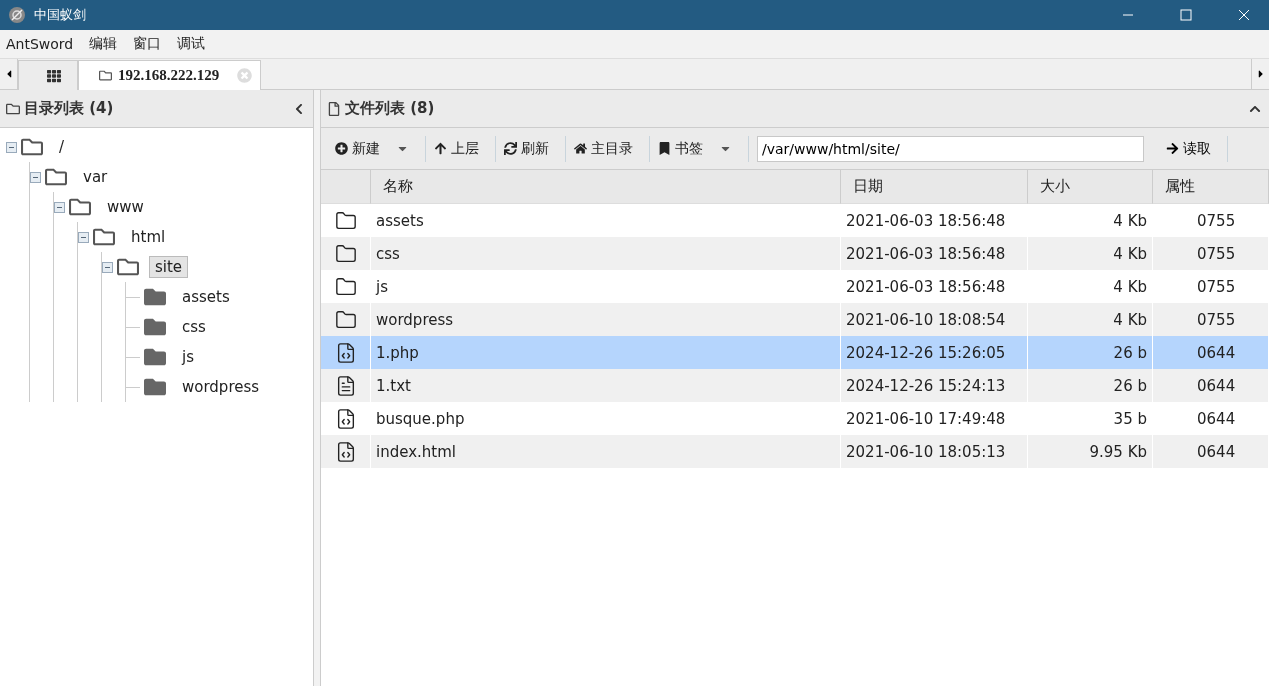 The width and height of the screenshot is (1269, 686). What do you see at coordinates (125, 207) in the screenshot?
I see `tree-item: www` at bounding box center [125, 207].